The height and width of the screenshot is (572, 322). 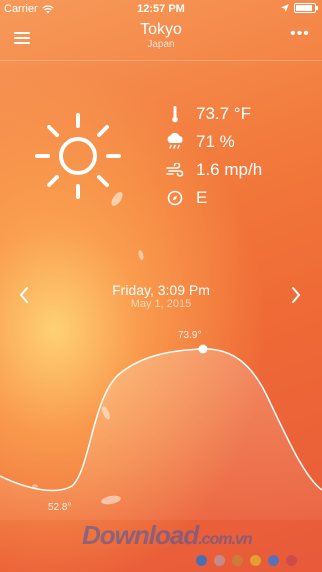 What do you see at coordinates (246, 560) in the screenshot?
I see `watermark-dots` at bounding box center [246, 560].